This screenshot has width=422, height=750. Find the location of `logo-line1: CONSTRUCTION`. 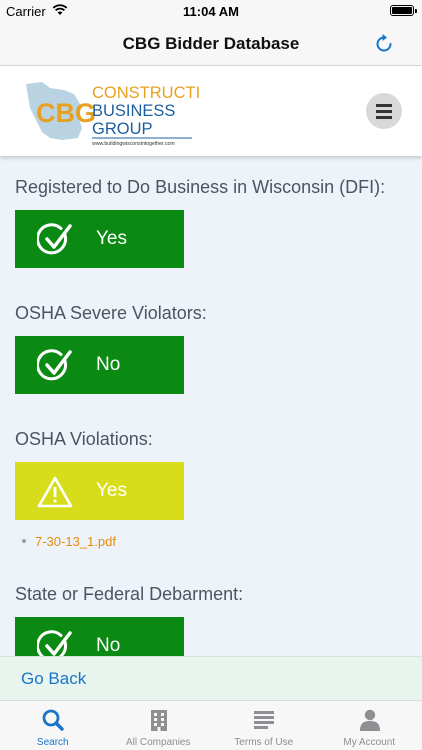

logo-line1: CONSTRUCTION is located at coordinates (146, 93).